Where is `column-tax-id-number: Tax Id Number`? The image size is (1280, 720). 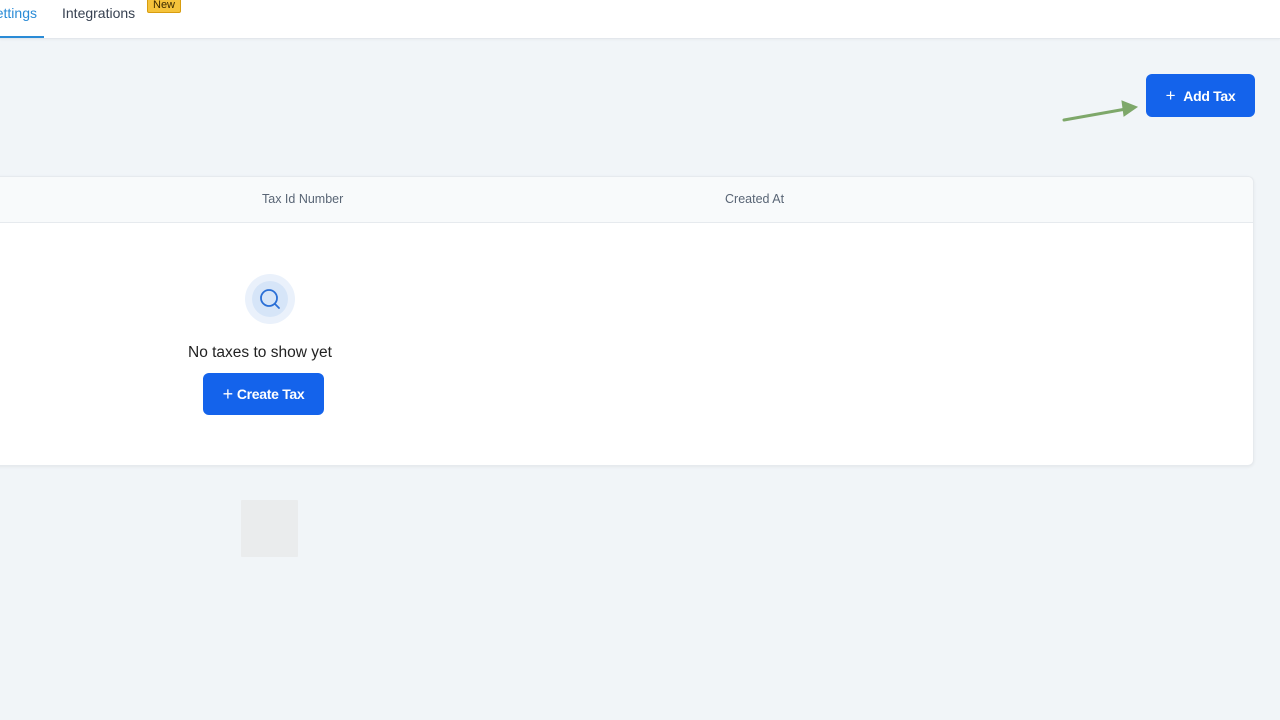 column-tax-id-number: Tax Id Number is located at coordinates (303, 199).